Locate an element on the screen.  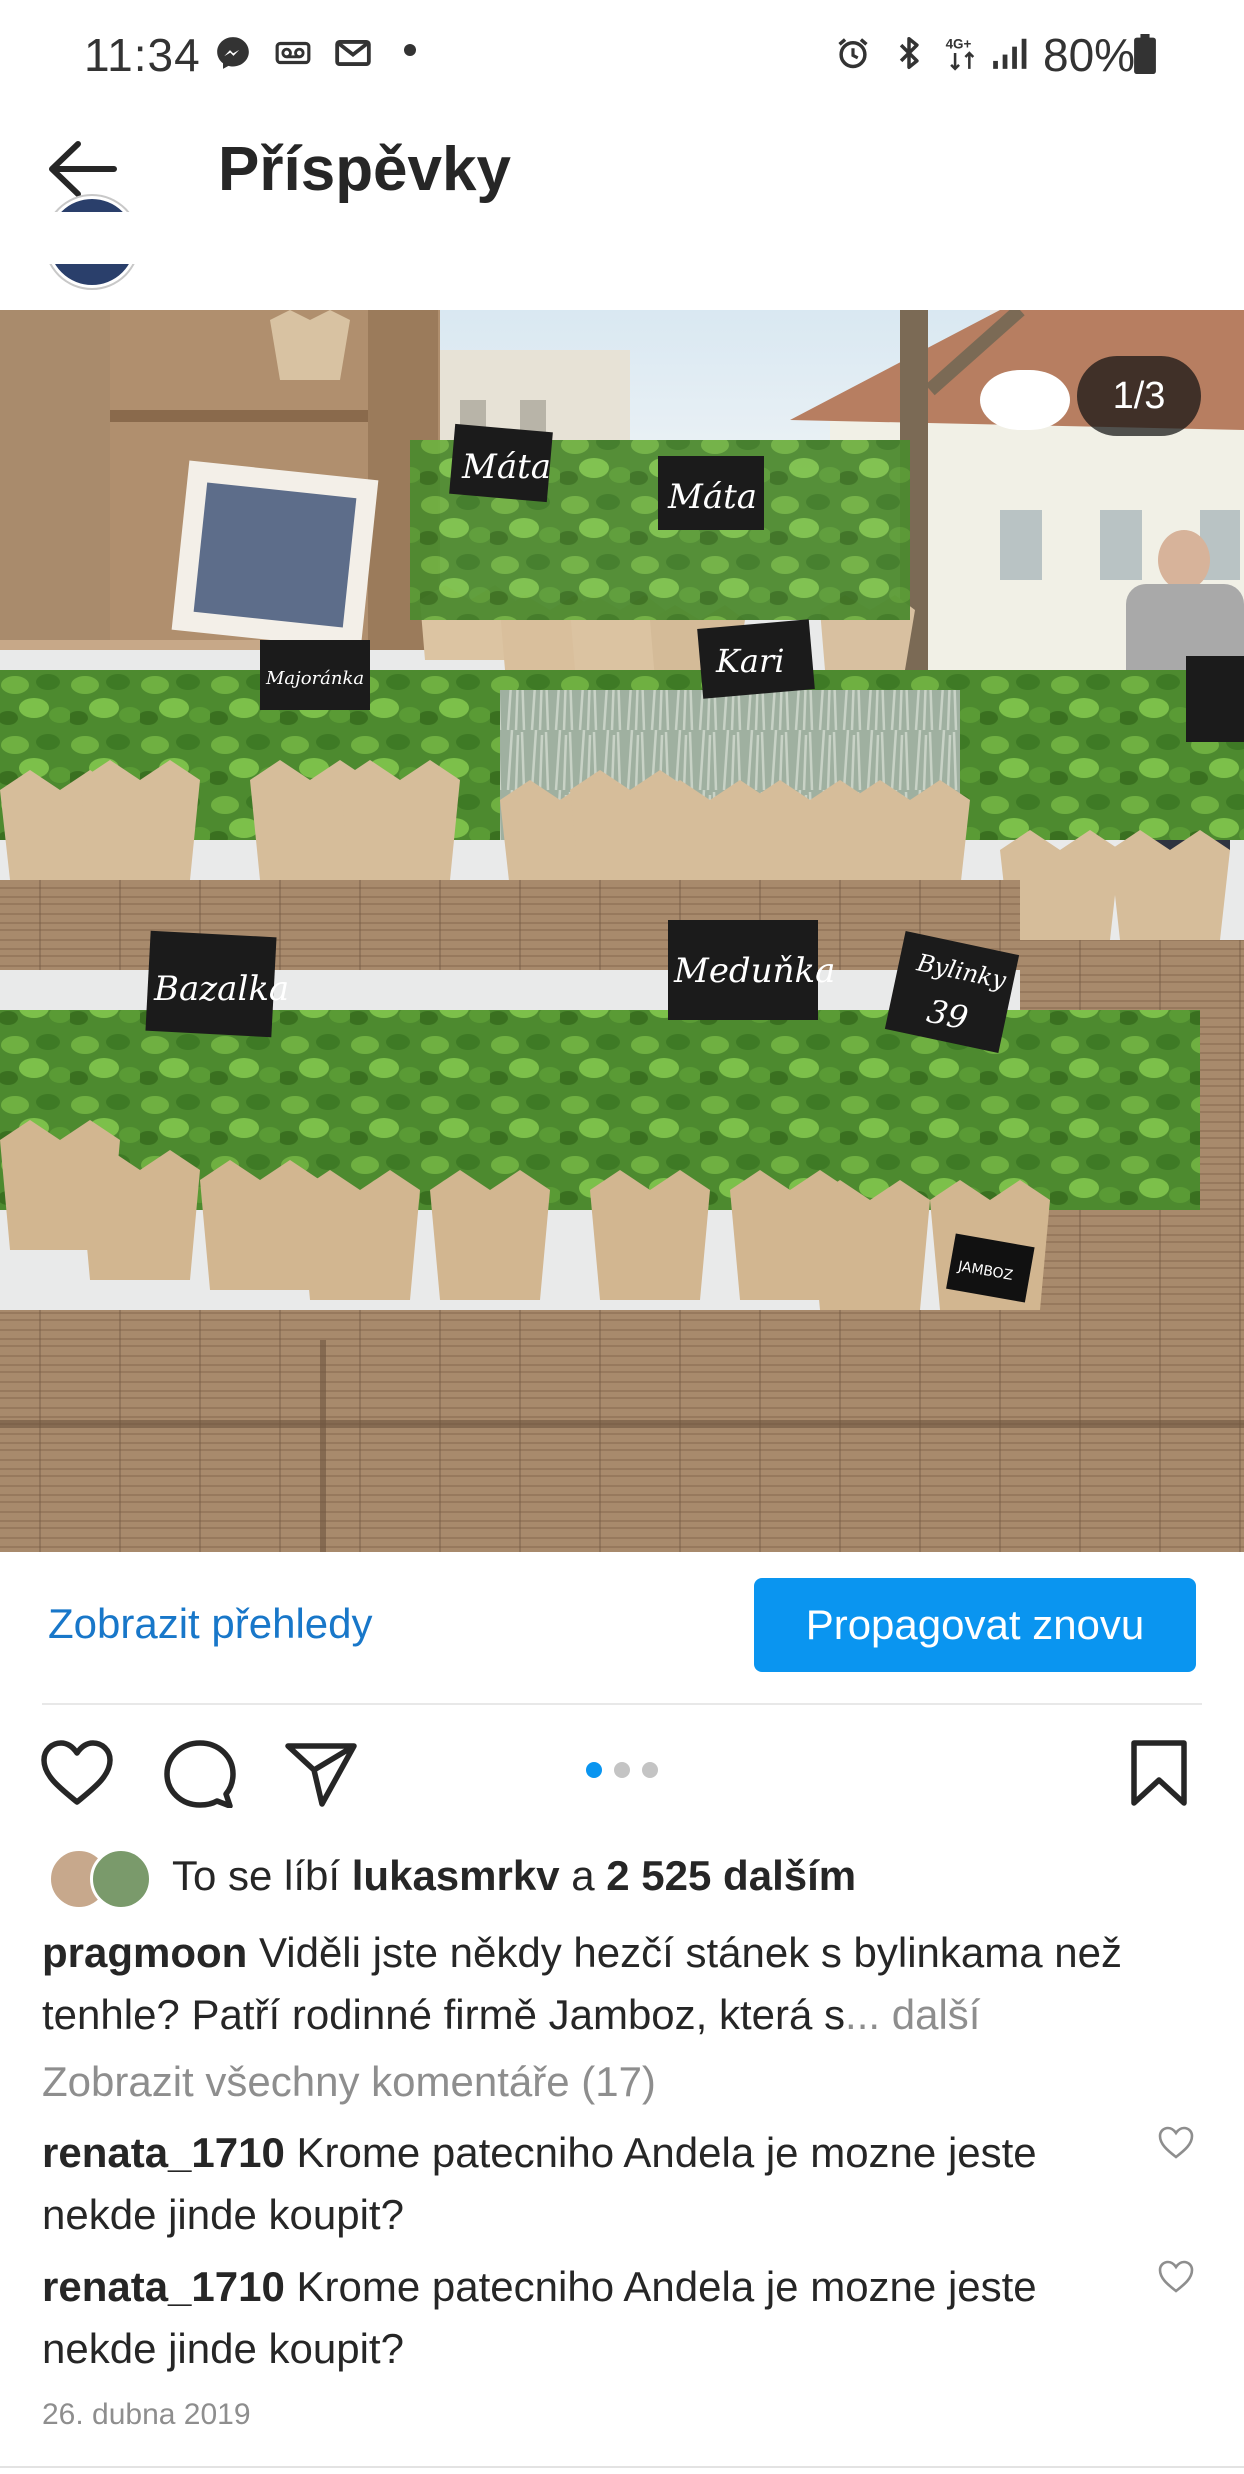
herb-sign-medunka: Meduňka is located at coordinates (751, 970).